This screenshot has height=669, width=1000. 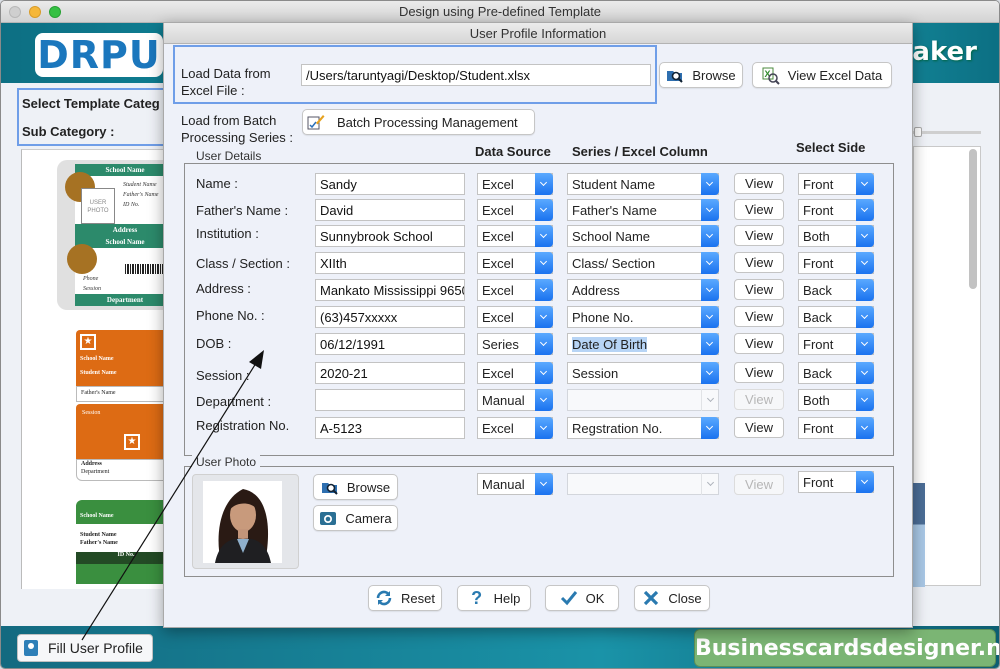 I want to click on excel-browse-button: Browse, so click(x=701, y=75).